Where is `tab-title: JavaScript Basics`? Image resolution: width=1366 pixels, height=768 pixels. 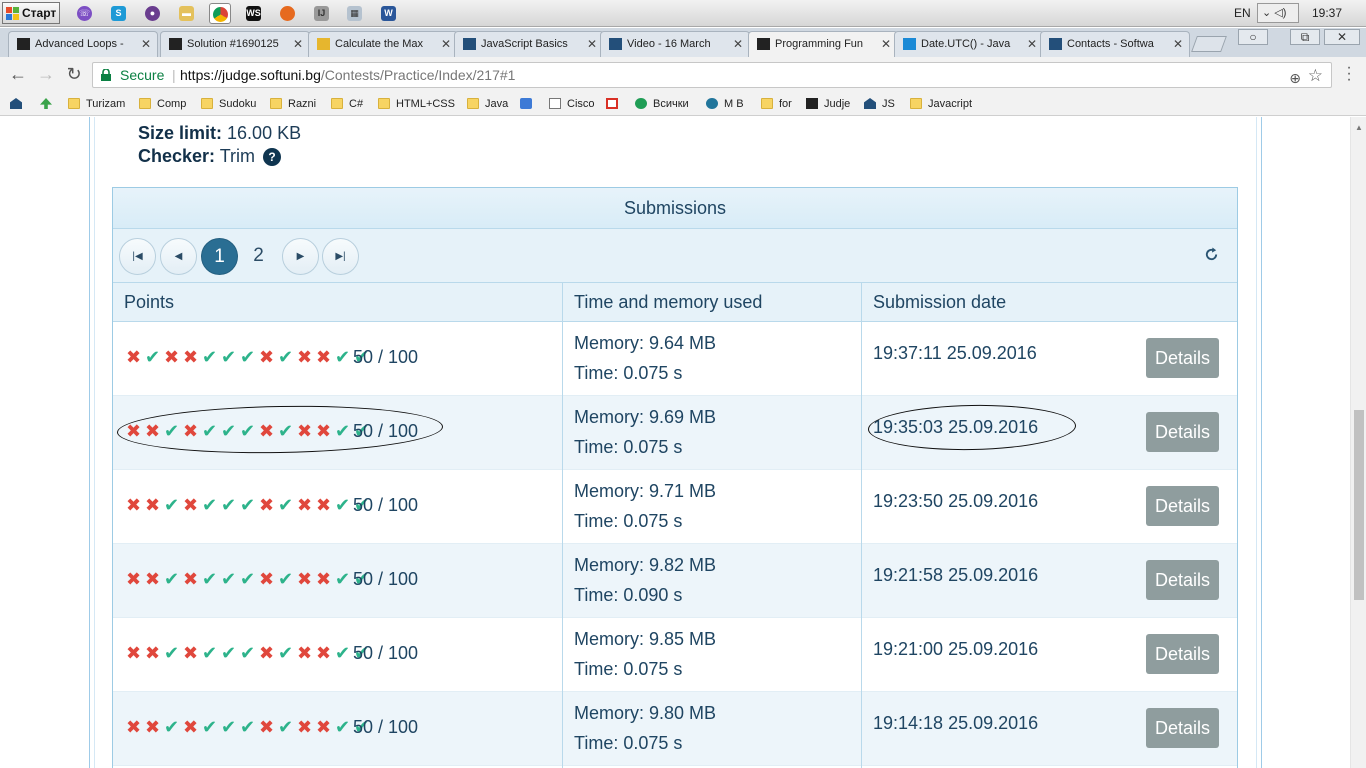 tab-title: JavaScript Basics is located at coordinates (524, 44).